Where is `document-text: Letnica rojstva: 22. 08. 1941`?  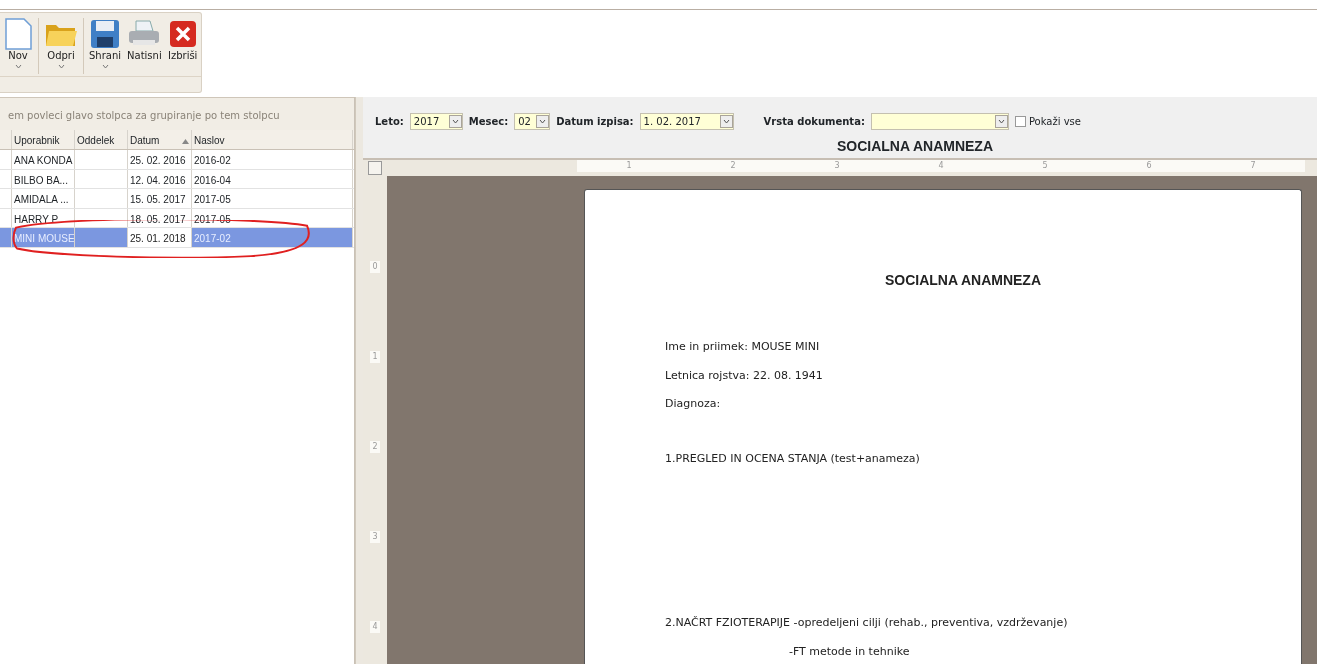 document-text: Letnica rojstva: 22. 08. 1941 is located at coordinates (744, 375).